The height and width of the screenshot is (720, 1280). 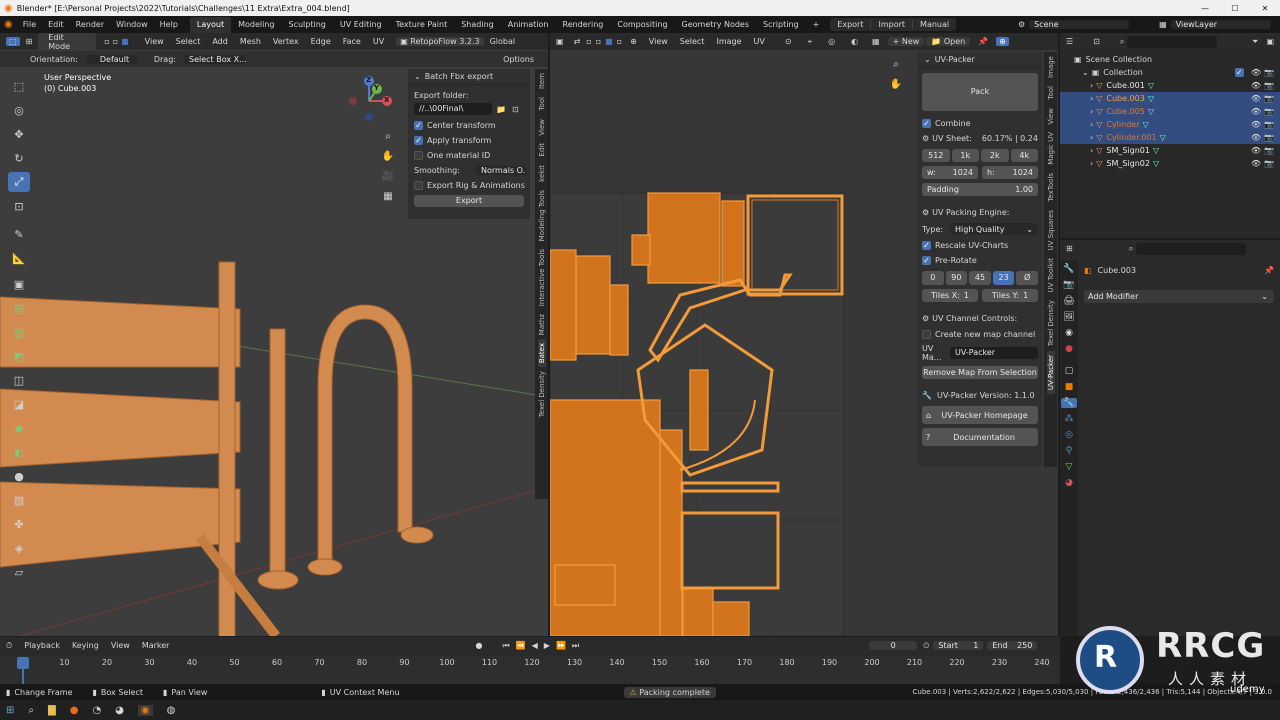 What do you see at coordinates (810, 42) in the screenshot?
I see `uv-snap-icon: ⌖` at bounding box center [810, 42].